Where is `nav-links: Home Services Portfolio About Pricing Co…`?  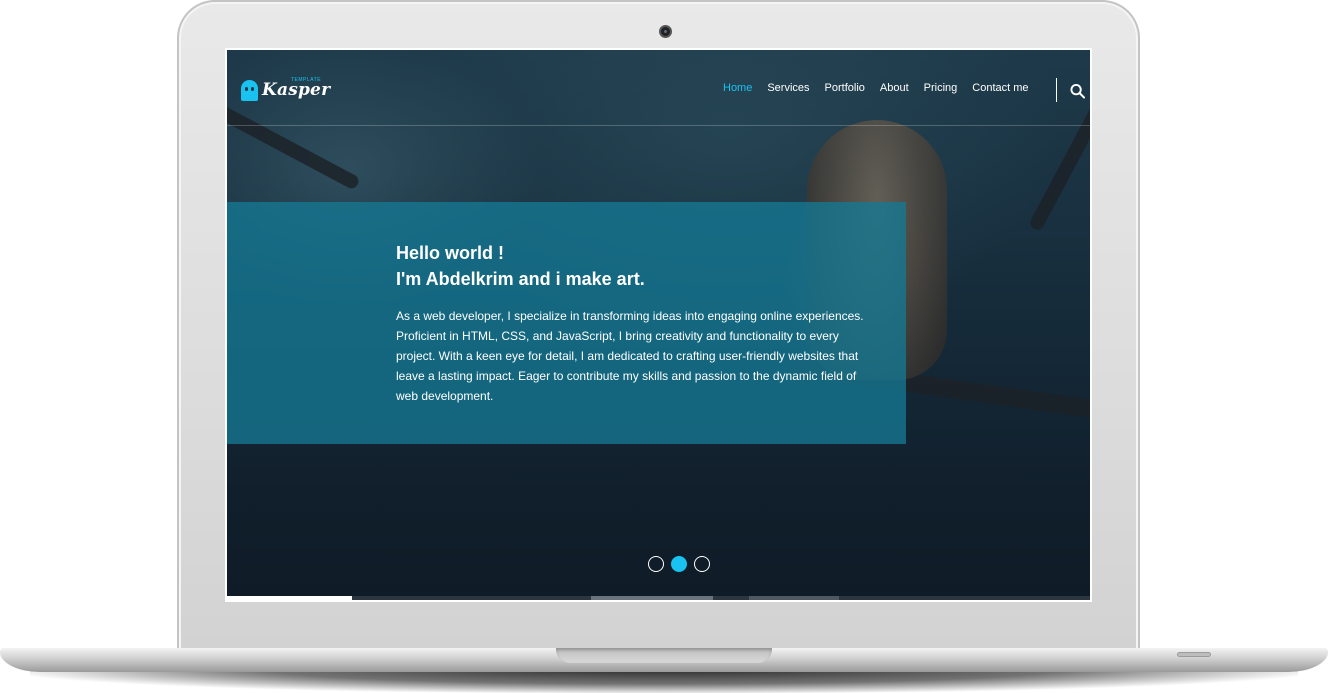
nav-links: Home Services Portfolio About Pricing Co… is located at coordinates (876, 88).